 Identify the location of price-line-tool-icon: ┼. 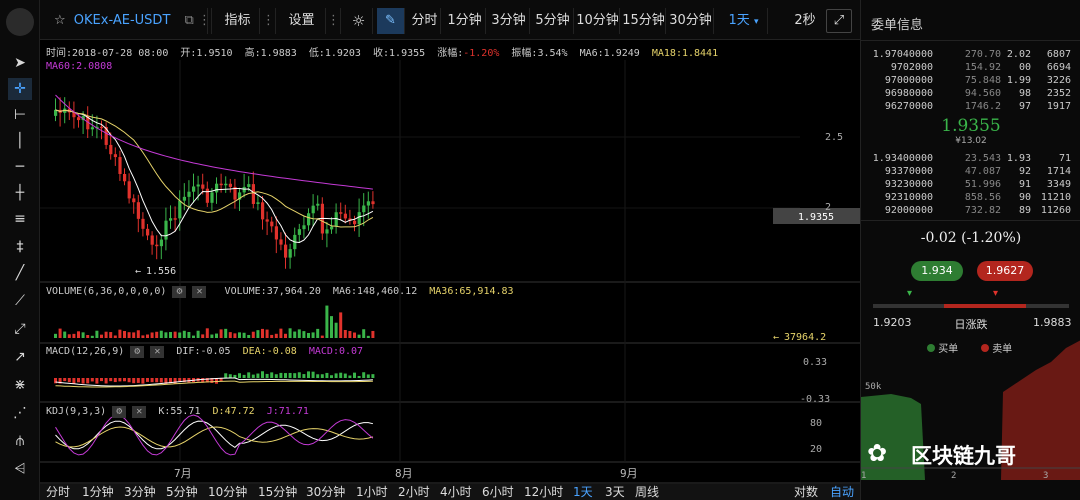
(20, 193).